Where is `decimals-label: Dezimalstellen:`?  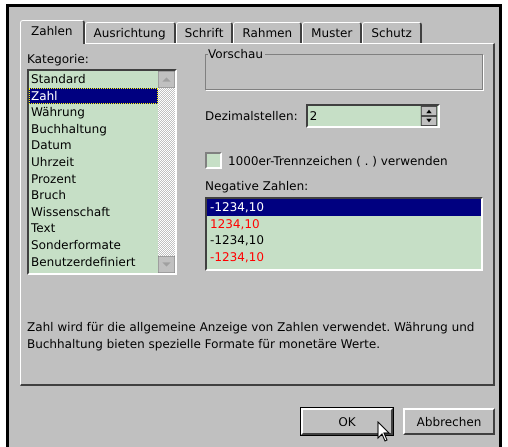 decimals-label: Dezimalstellen: is located at coordinates (251, 116).